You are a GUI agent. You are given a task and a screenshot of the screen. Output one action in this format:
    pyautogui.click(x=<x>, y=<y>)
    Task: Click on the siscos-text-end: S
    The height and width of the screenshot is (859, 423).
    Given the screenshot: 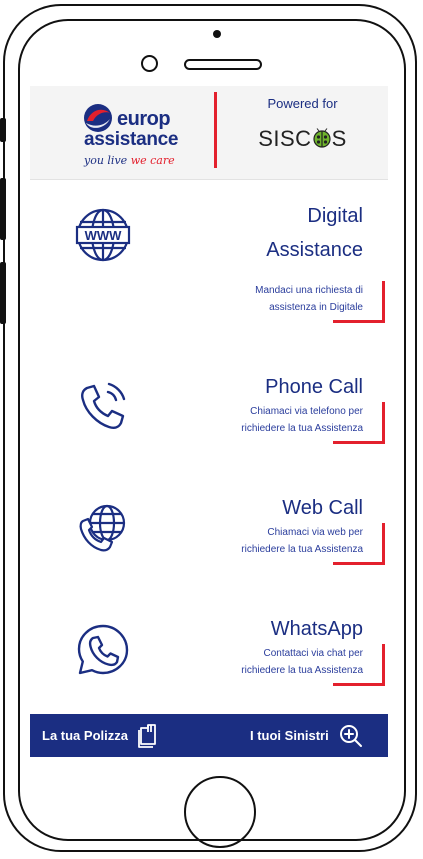 What is the action you would take?
    pyautogui.click(x=339, y=138)
    